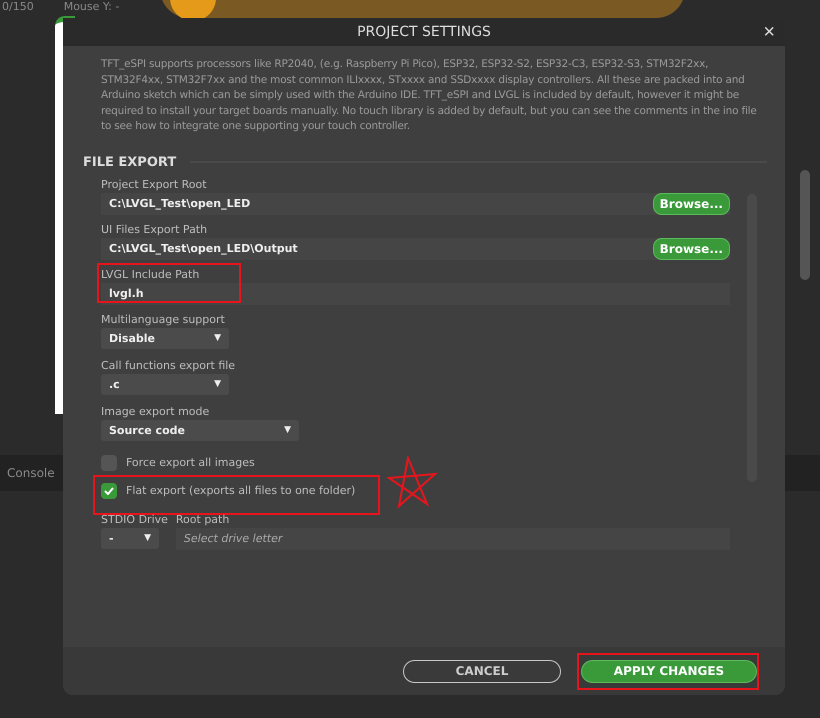  What do you see at coordinates (155, 411) in the screenshot?
I see `field-label: Image export mode` at bounding box center [155, 411].